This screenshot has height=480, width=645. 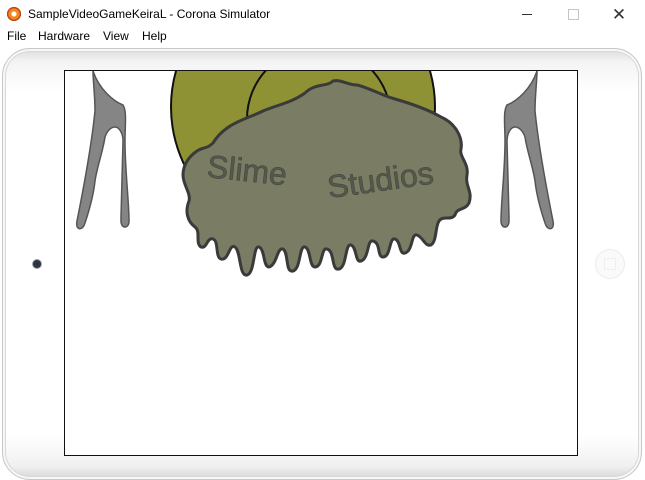 I want to click on menu-hardware: Hardware, so click(x=64, y=36).